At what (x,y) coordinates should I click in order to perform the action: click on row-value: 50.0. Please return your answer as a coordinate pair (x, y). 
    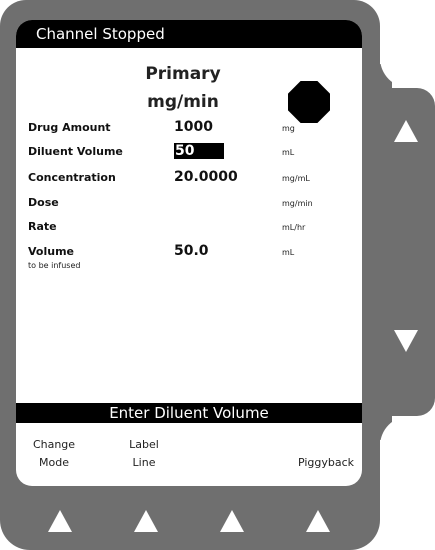
    Looking at the image, I should click on (191, 251).